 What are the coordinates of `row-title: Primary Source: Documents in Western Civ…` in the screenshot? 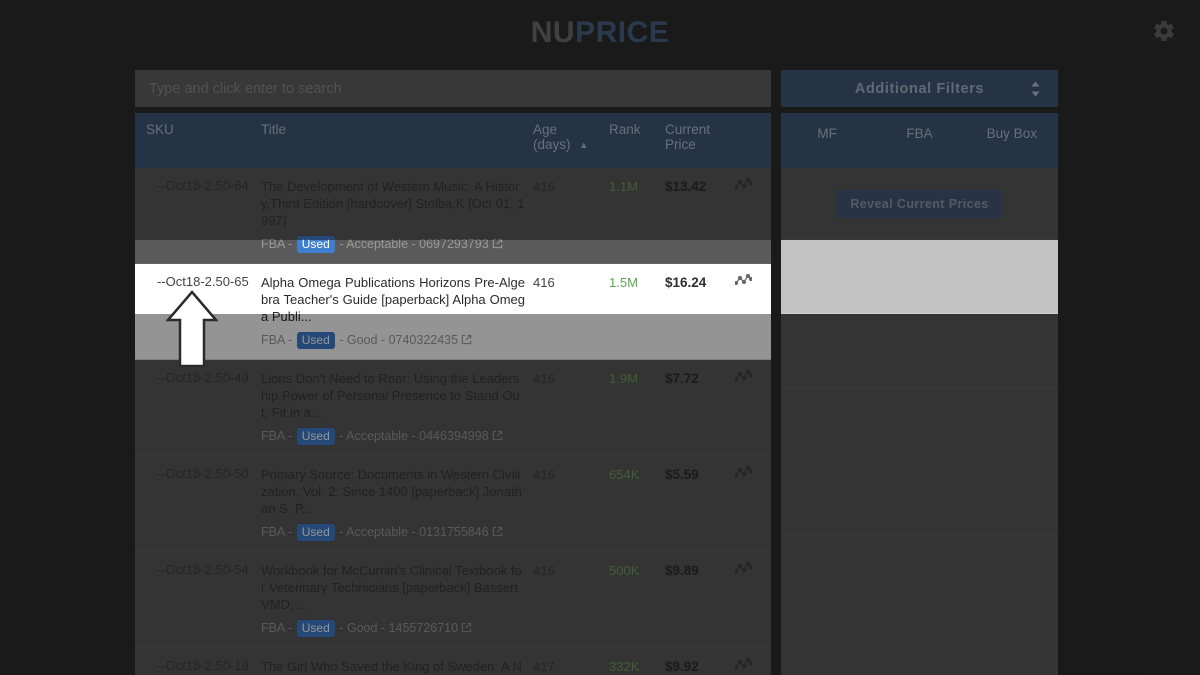 It's located at (393, 491).